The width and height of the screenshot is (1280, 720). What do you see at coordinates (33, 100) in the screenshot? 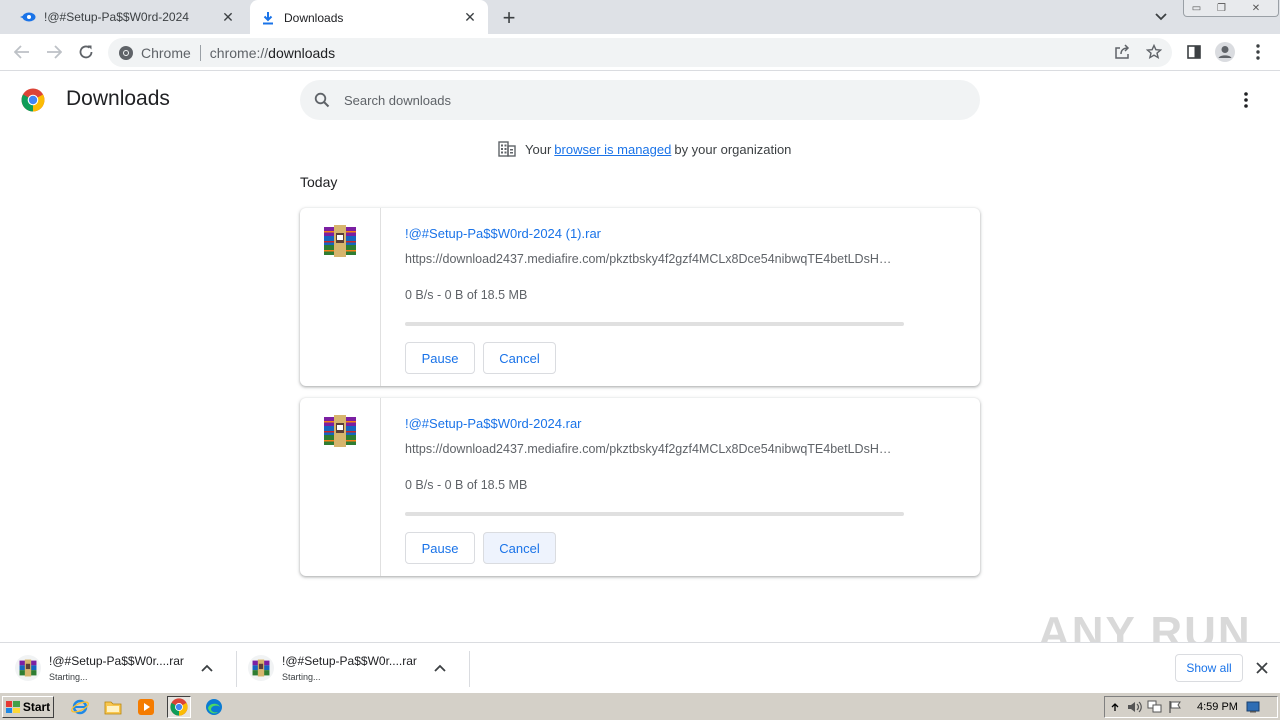
I see `chrome-logo-icon` at bounding box center [33, 100].